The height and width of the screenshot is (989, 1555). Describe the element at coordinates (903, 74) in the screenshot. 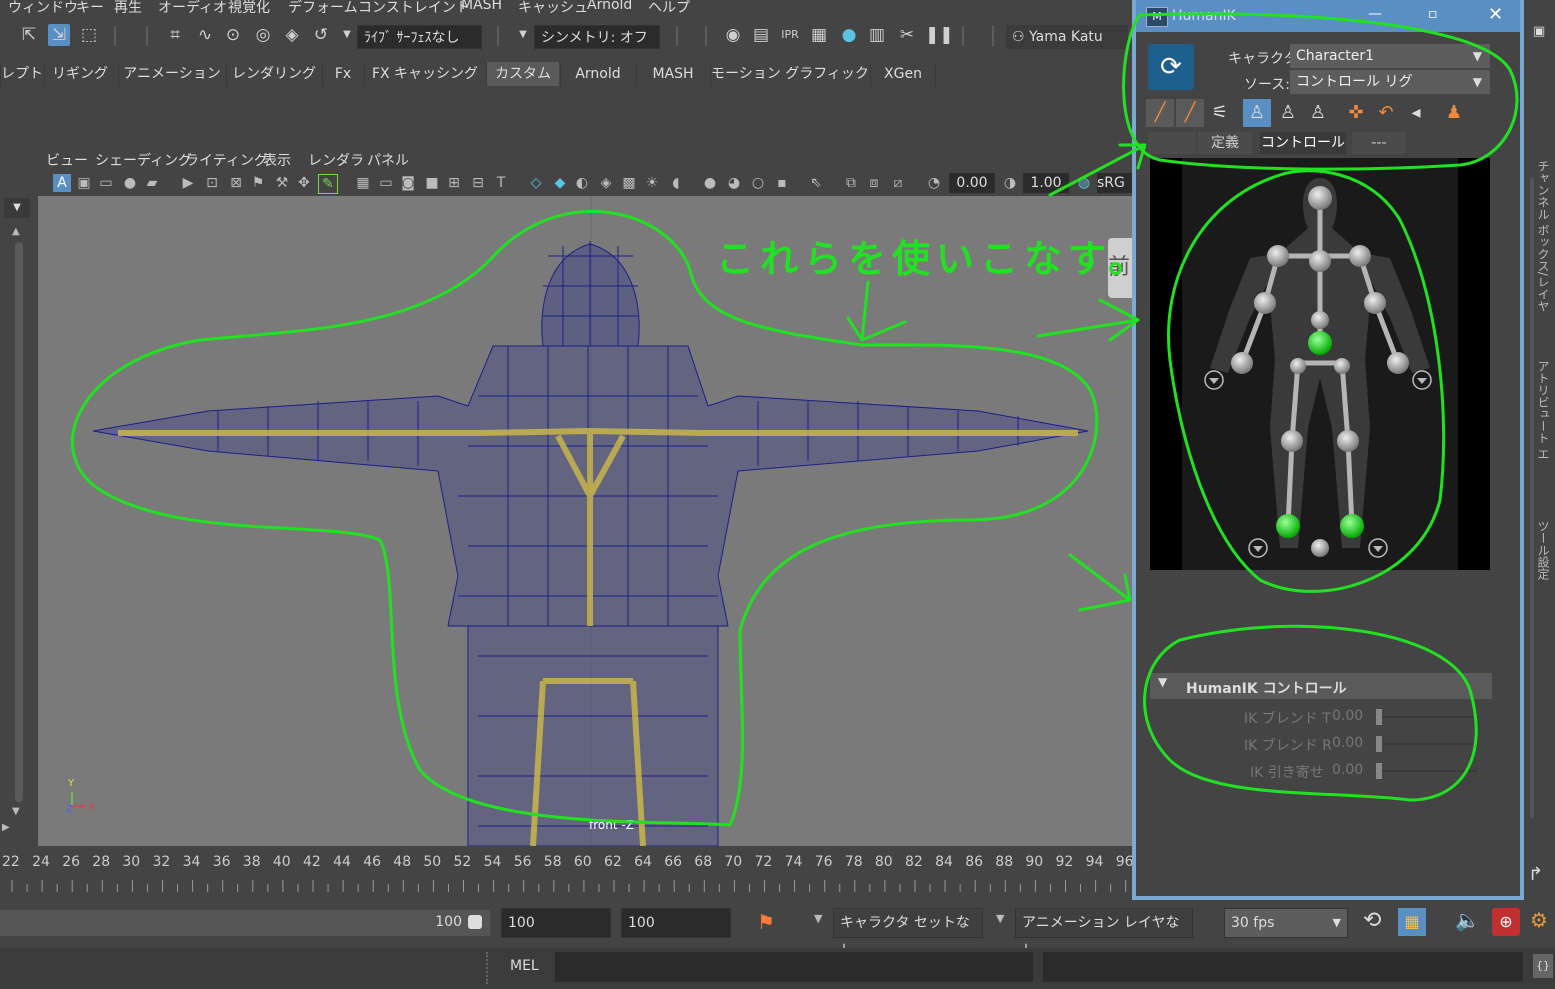

I see `shelf-tab-xgen: XGen` at that location.